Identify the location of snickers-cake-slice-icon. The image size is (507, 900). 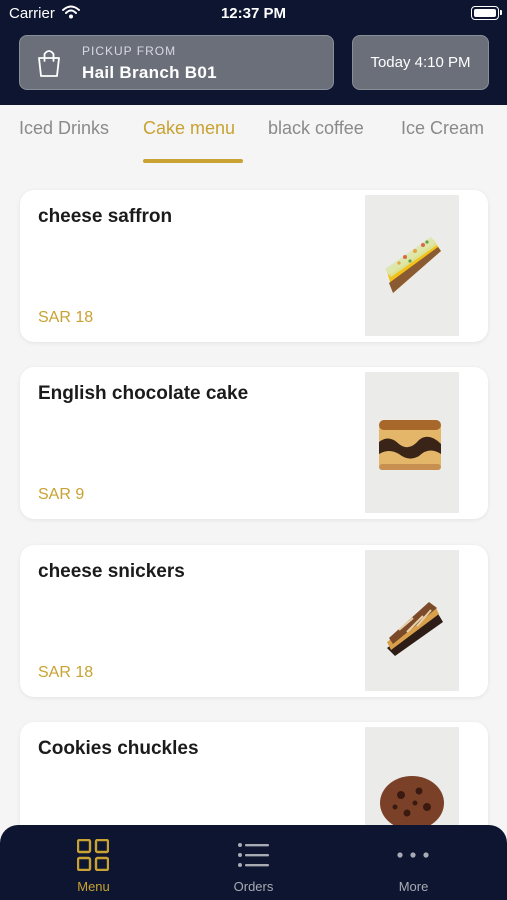
(415, 629).